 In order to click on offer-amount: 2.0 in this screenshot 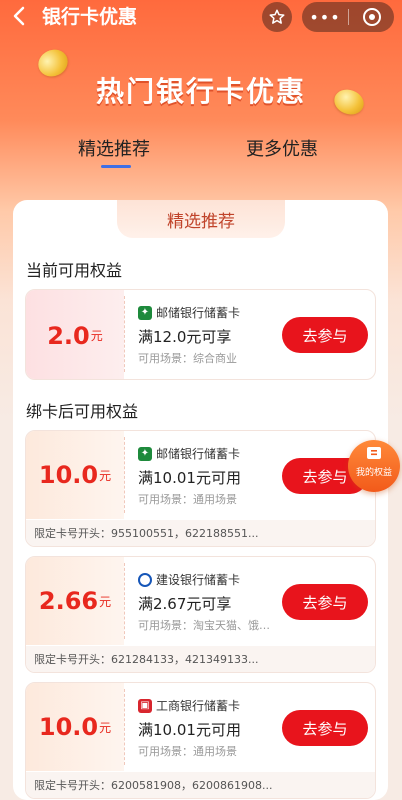, I will do `click(68, 335)`.